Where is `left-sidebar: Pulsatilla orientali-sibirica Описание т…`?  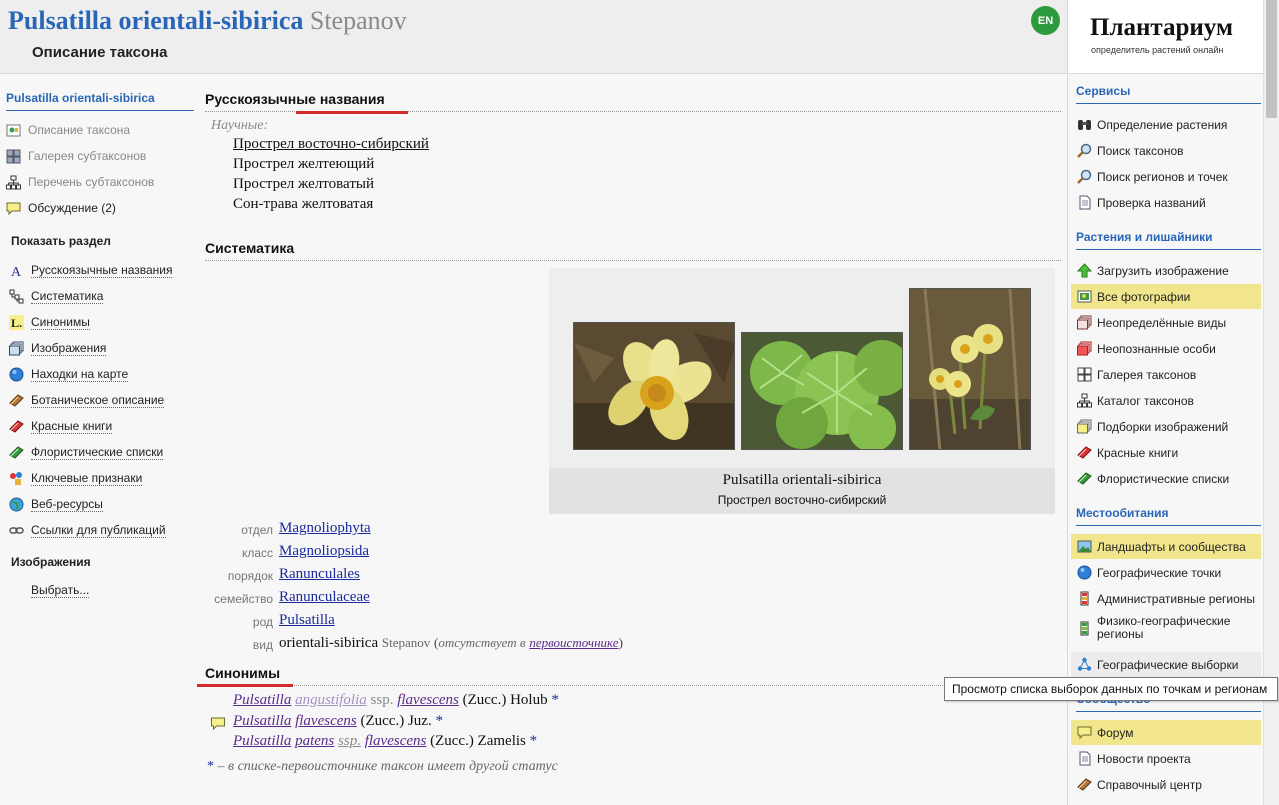 left-sidebar: Pulsatilla orientali-sibirica Описание т… is located at coordinates (99, 440).